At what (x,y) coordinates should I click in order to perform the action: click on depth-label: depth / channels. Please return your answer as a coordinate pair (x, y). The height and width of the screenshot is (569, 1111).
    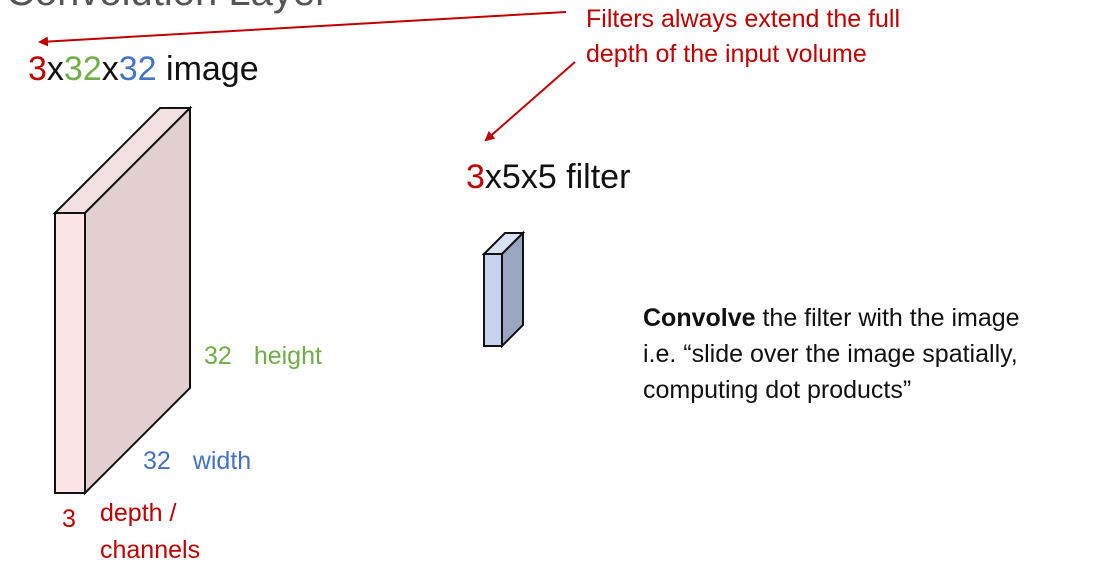
    Looking at the image, I should click on (150, 531).